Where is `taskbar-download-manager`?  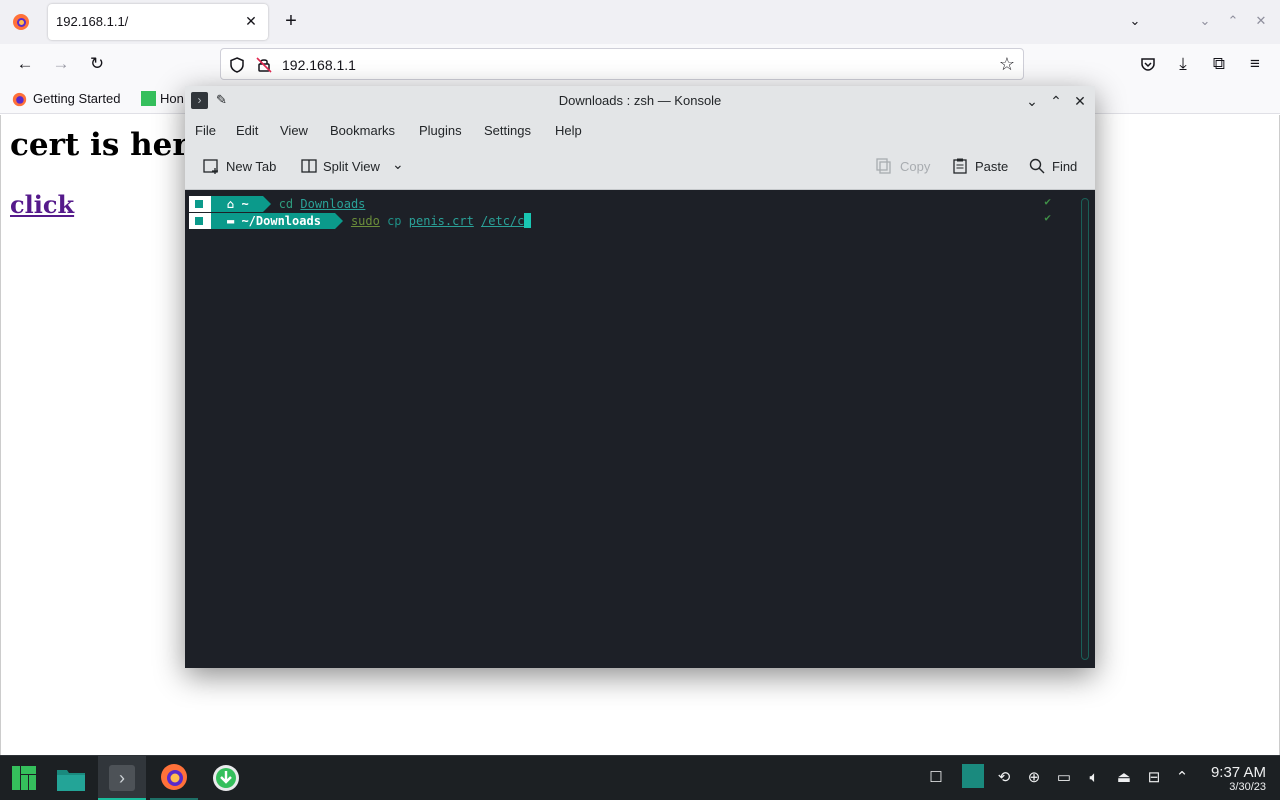
taskbar-download-manager is located at coordinates (226, 778).